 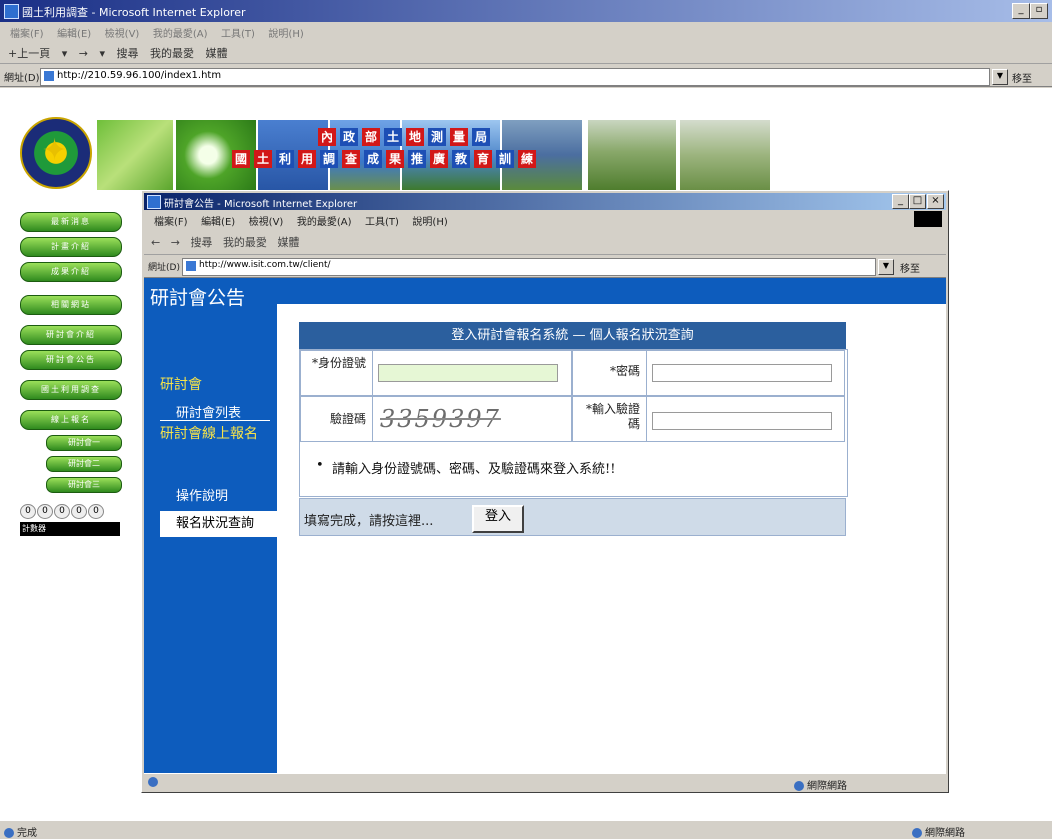 What do you see at coordinates (498, 519) in the screenshot?
I see `login-button: 登入` at bounding box center [498, 519].